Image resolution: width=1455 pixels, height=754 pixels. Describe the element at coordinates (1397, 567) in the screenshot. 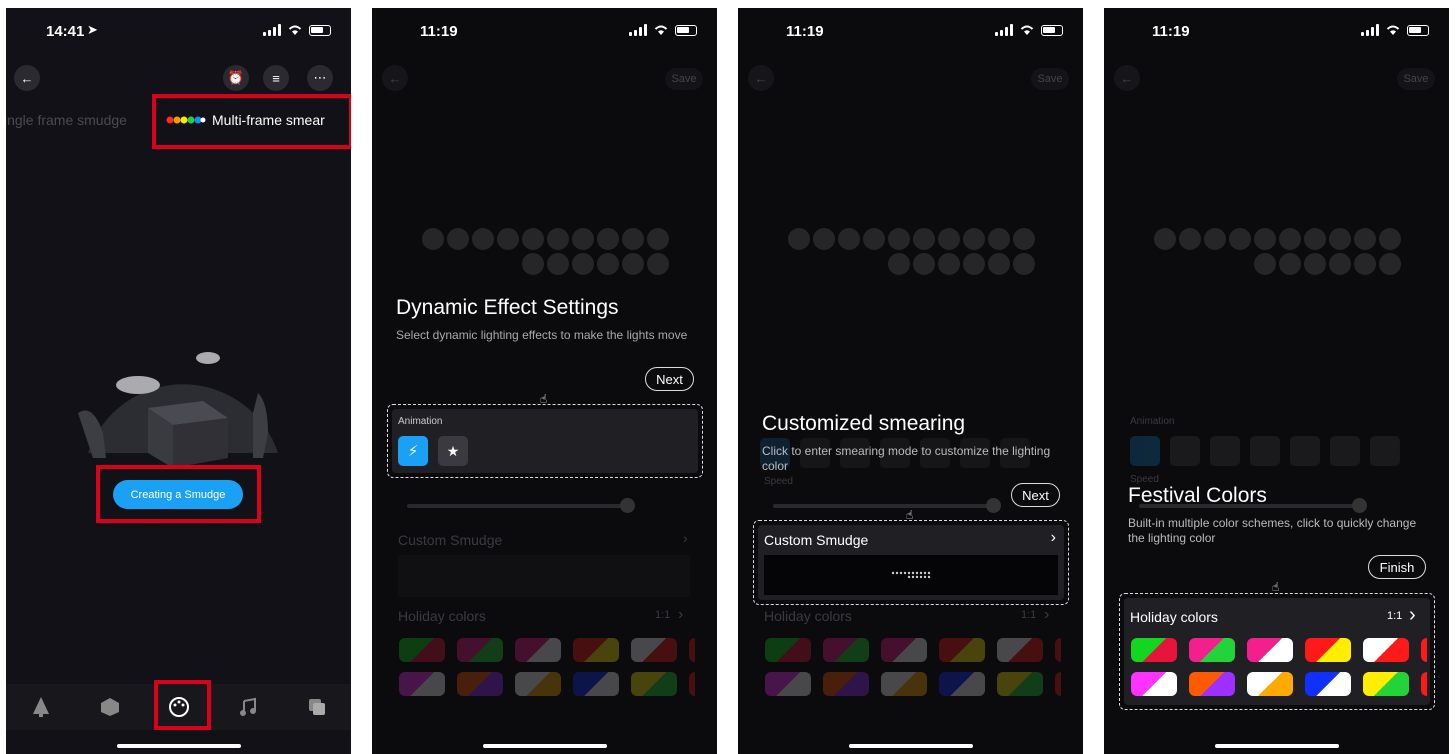

I see `finish-button: Finish` at that location.